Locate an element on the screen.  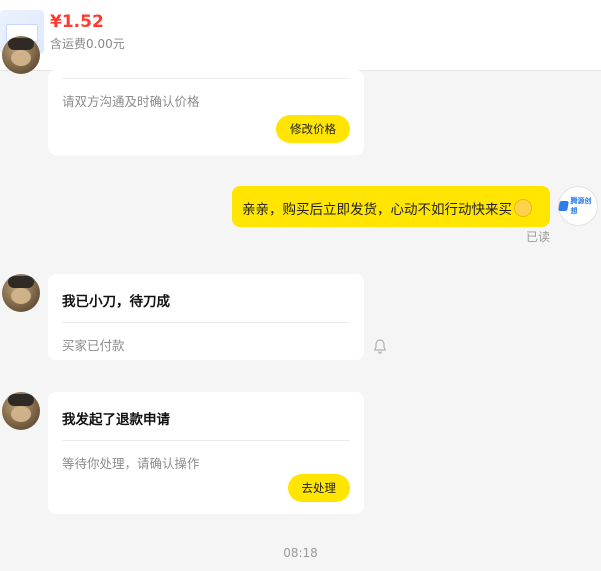
message-timestamp: 08:18 is located at coordinates (300, 553).